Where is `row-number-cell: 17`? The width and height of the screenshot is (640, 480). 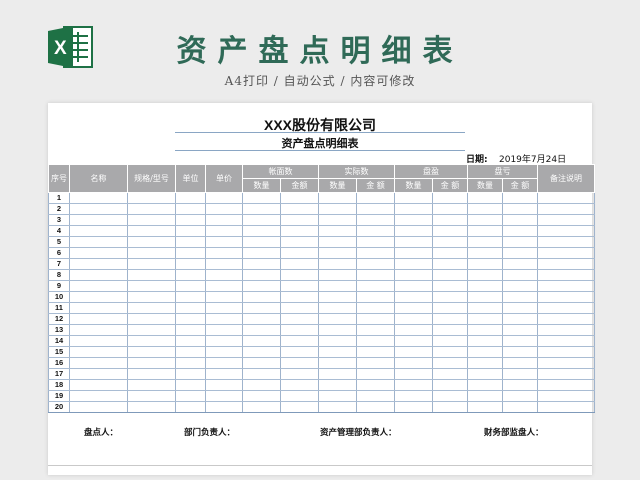 row-number-cell: 17 is located at coordinates (59, 374).